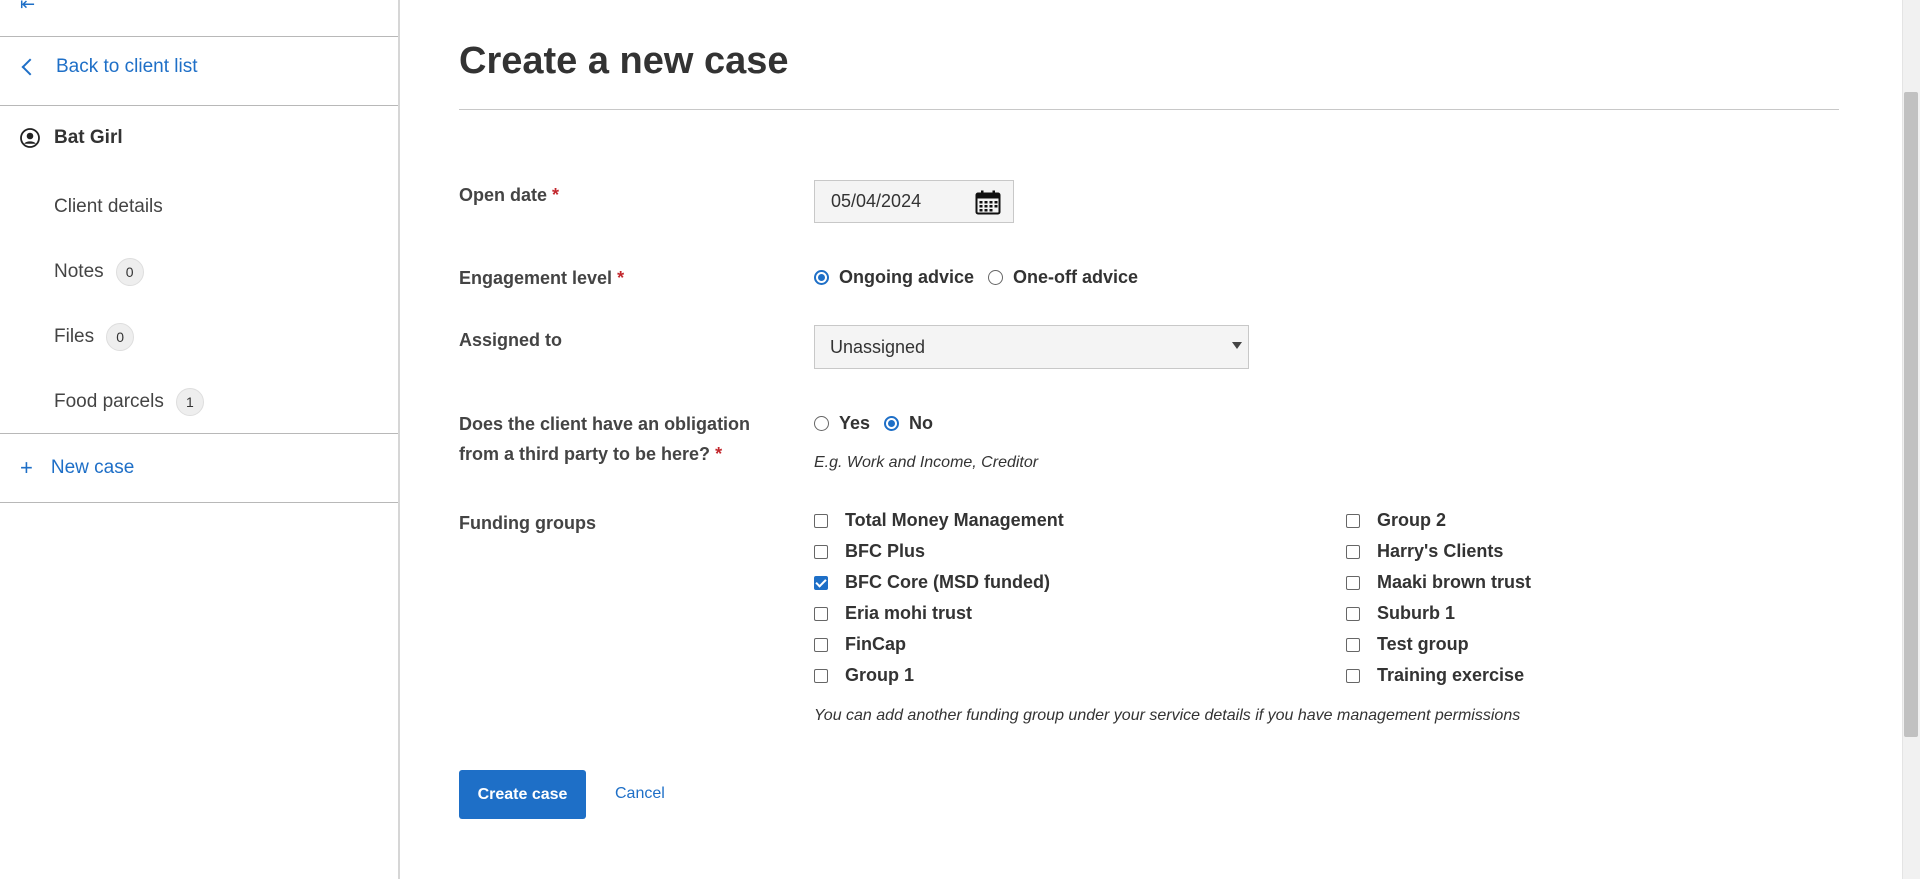  I want to click on sidebar-item-client-details: Client details, so click(108, 207).